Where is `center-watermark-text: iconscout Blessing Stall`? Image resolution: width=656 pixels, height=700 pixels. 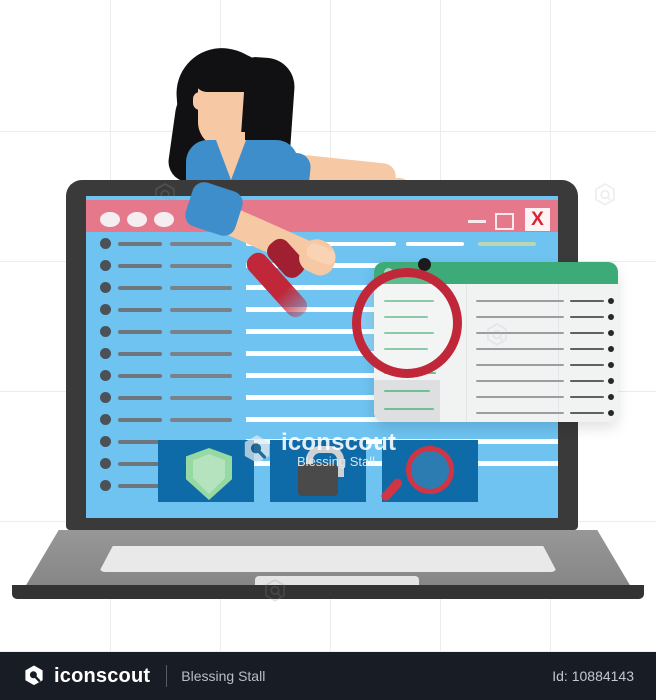 center-watermark-text: iconscout Blessing Stall is located at coordinates (338, 449).